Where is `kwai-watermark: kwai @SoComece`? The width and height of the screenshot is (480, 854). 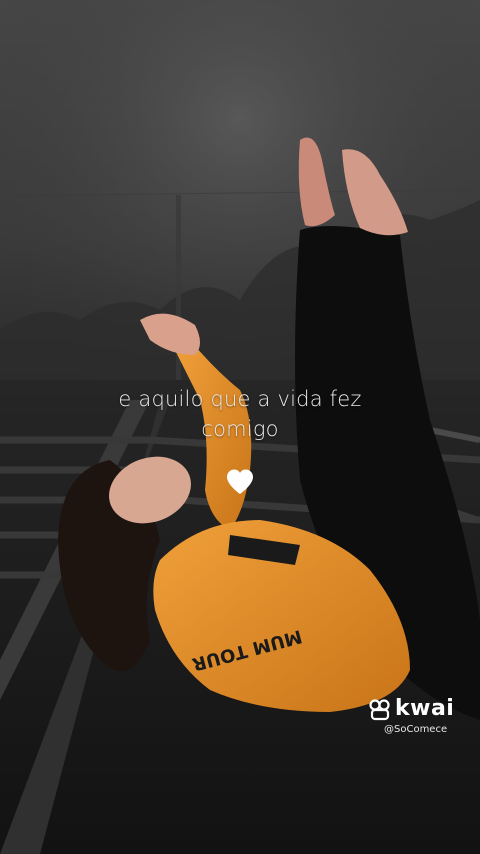
kwai-watermark: kwai @SoComece is located at coordinates (418, 715).